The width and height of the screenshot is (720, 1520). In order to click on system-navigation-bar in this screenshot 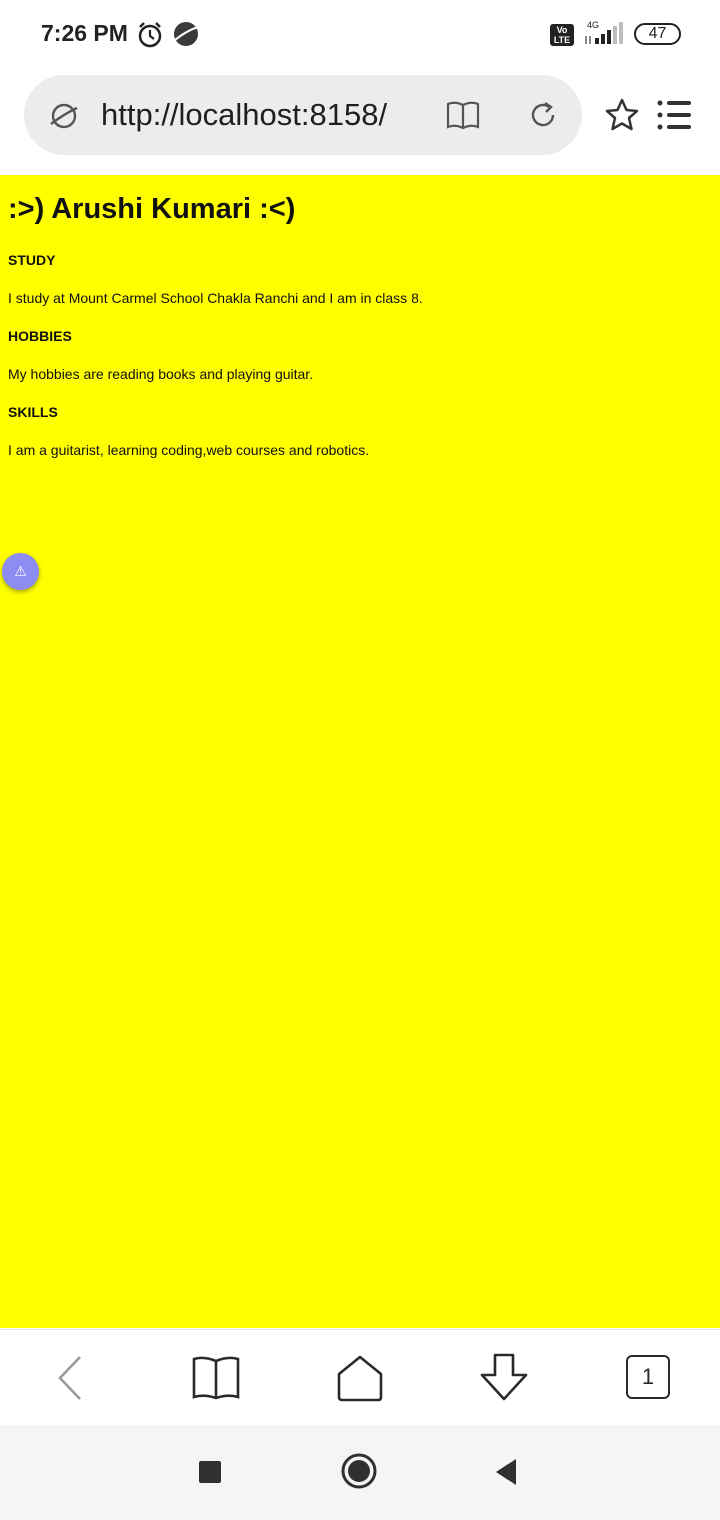, I will do `click(360, 1472)`.